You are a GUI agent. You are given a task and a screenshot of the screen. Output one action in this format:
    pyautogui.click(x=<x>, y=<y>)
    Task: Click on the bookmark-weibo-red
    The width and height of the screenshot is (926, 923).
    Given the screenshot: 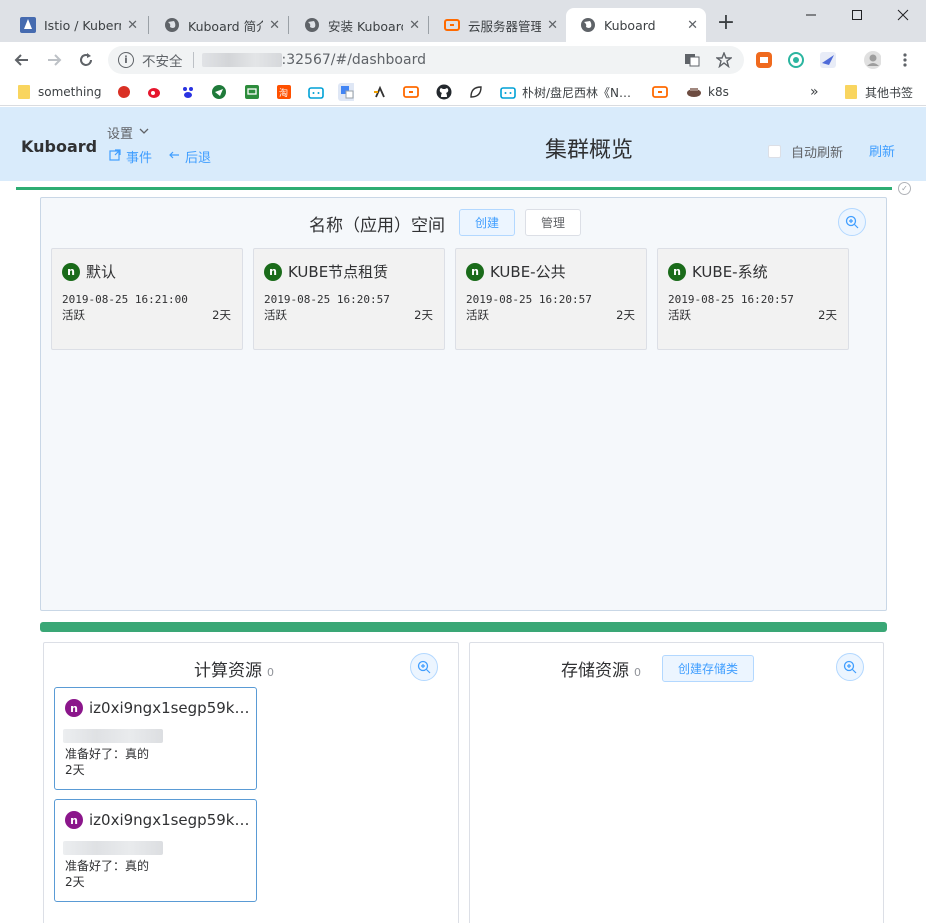 What is the action you would take?
    pyautogui.click(x=127, y=92)
    